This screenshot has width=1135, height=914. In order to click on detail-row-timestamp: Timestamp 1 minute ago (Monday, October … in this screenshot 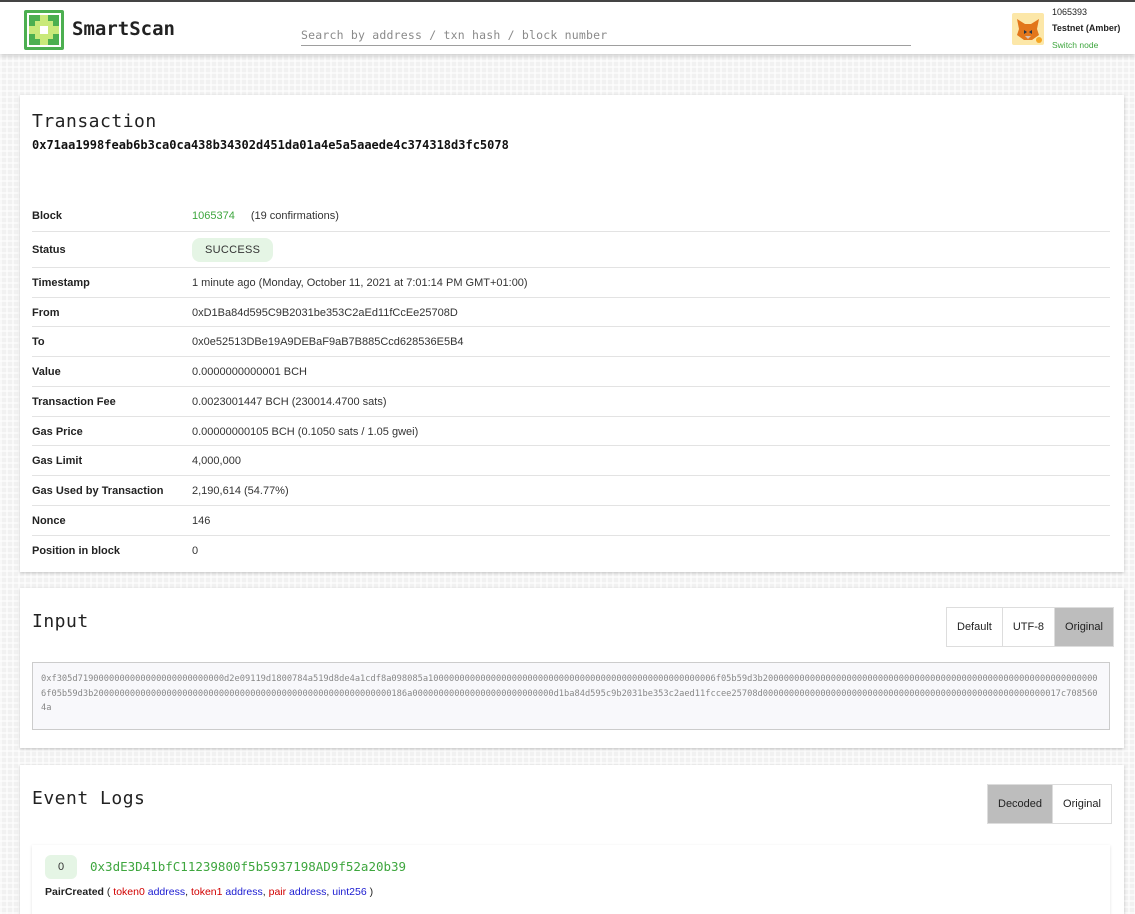, I will do `click(571, 282)`.